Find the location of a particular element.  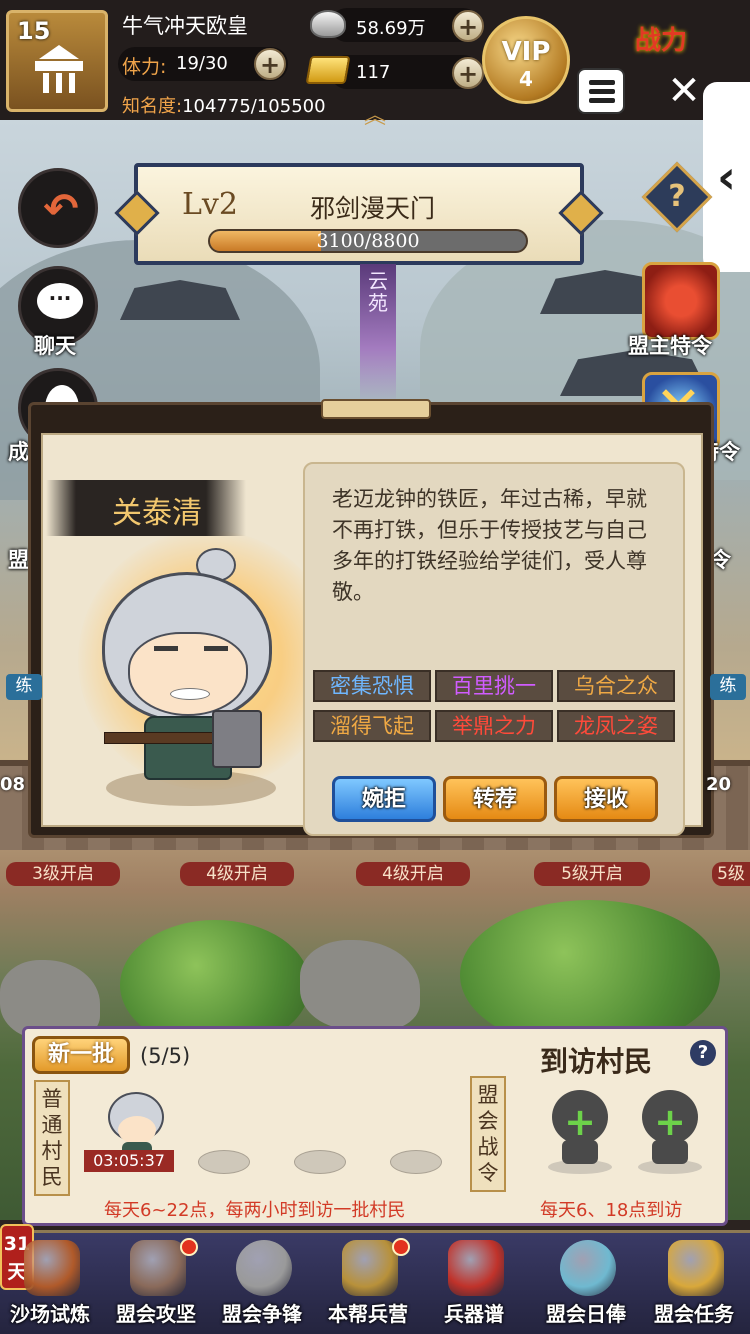

silver-value: 58.69万 is located at coordinates (391, 28).